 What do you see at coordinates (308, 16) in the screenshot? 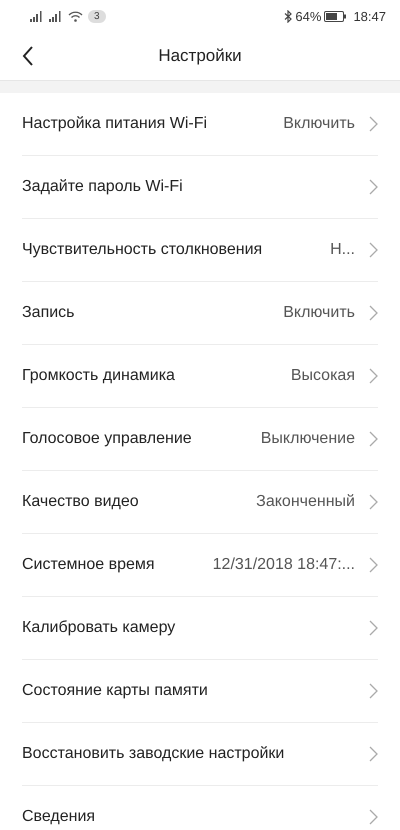
I see `battery-percentage: 64%` at bounding box center [308, 16].